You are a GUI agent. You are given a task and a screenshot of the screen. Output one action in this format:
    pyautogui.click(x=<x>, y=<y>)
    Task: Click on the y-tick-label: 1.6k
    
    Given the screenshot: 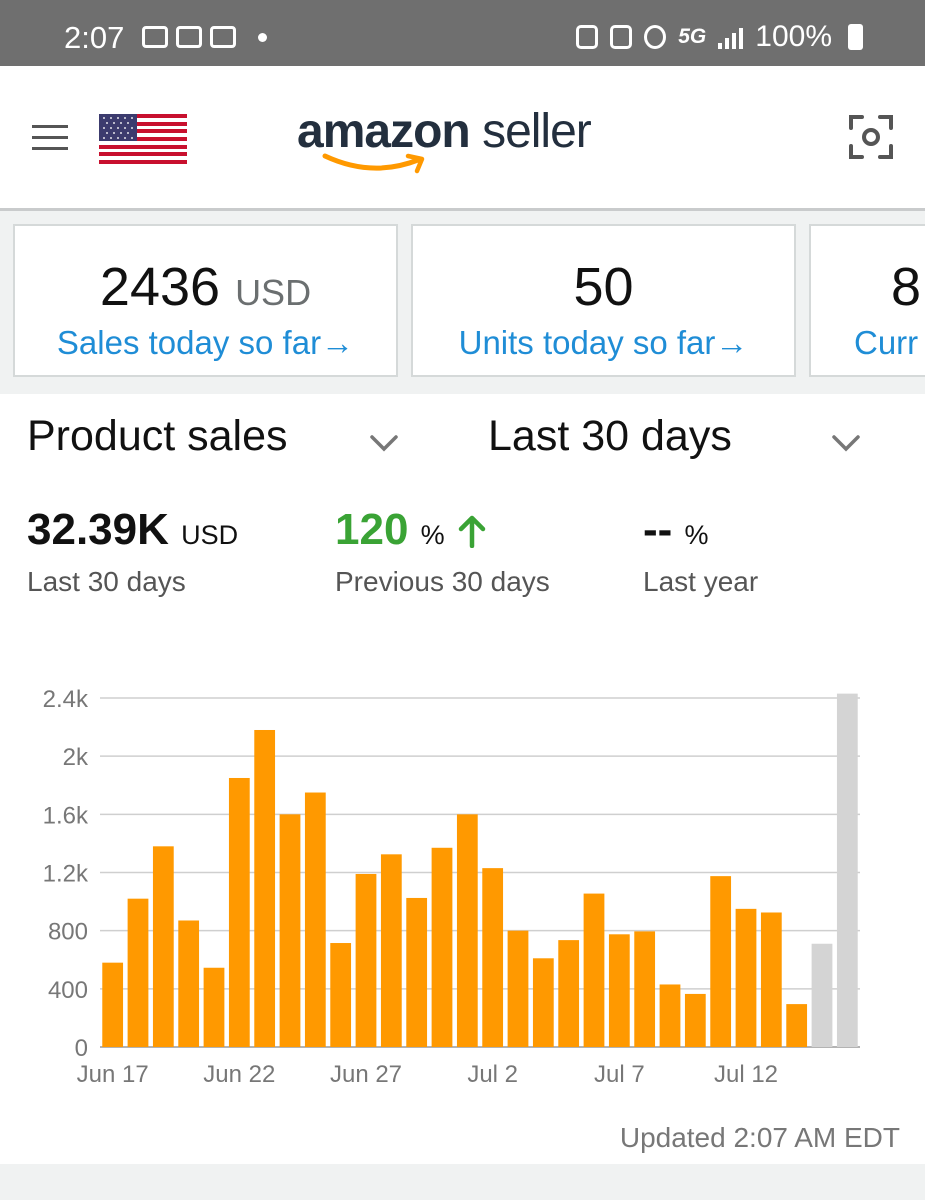 What is the action you would take?
    pyautogui.click(x=66, y=815)
    